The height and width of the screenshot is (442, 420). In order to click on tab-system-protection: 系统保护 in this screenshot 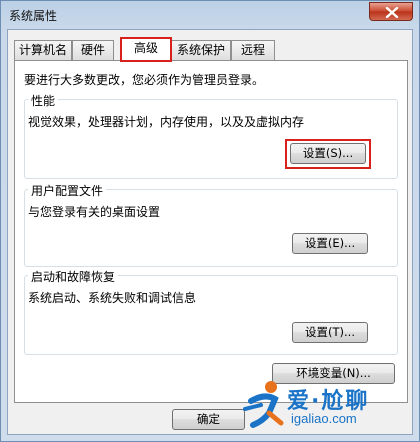, I will do `click(201, 50)`.